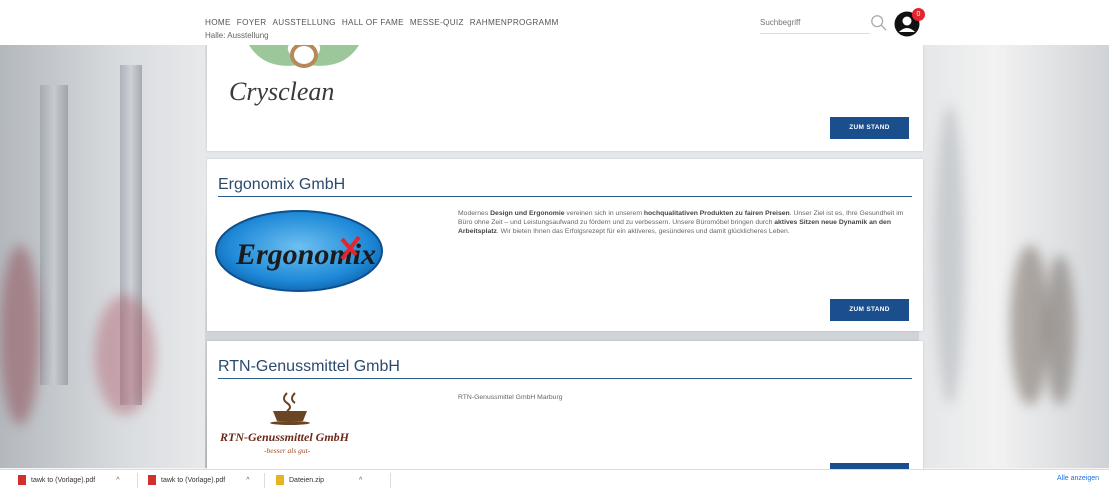  Describe the element at coordinates (285, 437) in the screenshot. I see `rtn-logo-text: RTN-Genussmittel GmbH` at that location.